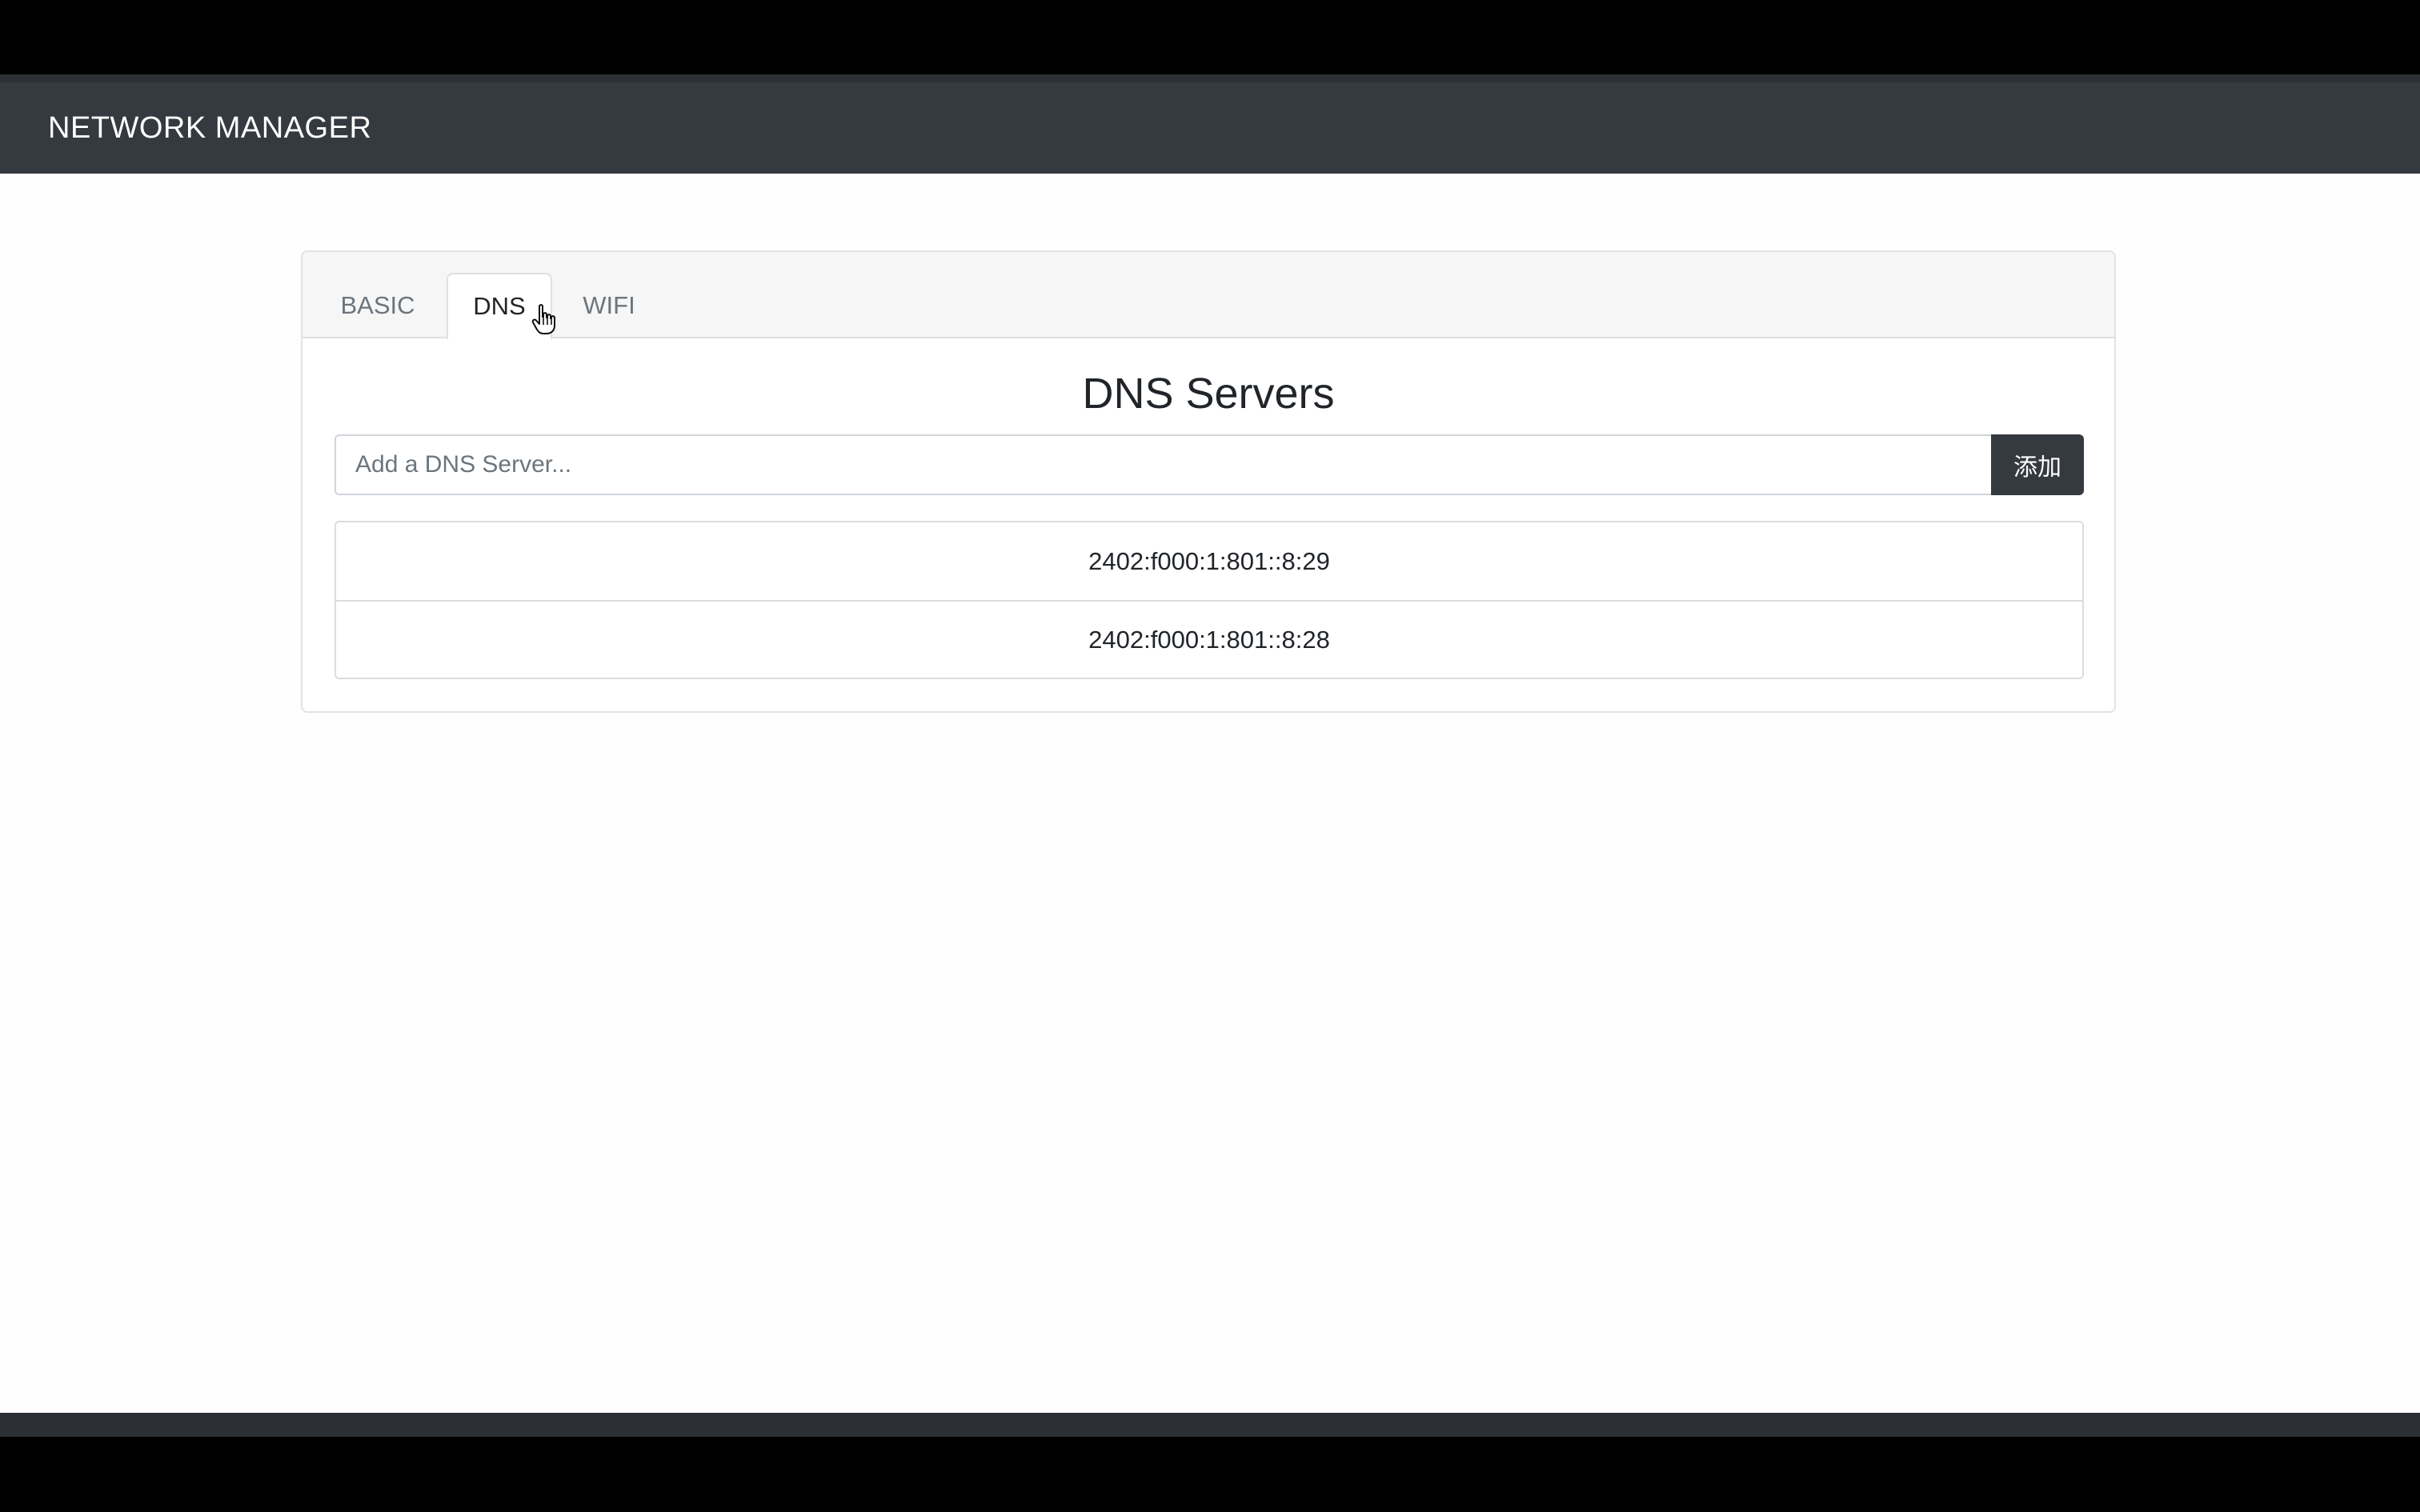 The width and height of the screenshot is (2420, 1512). I want to click on top-edge, so click(1210, 78).